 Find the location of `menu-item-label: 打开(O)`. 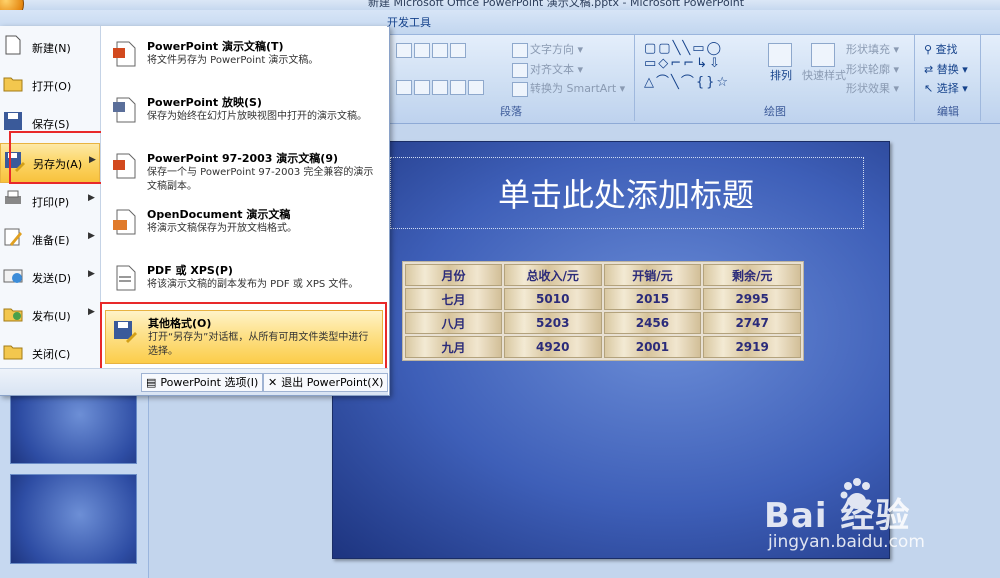

menu-item-label: 打开(O) is located at coordinates (52, 86).